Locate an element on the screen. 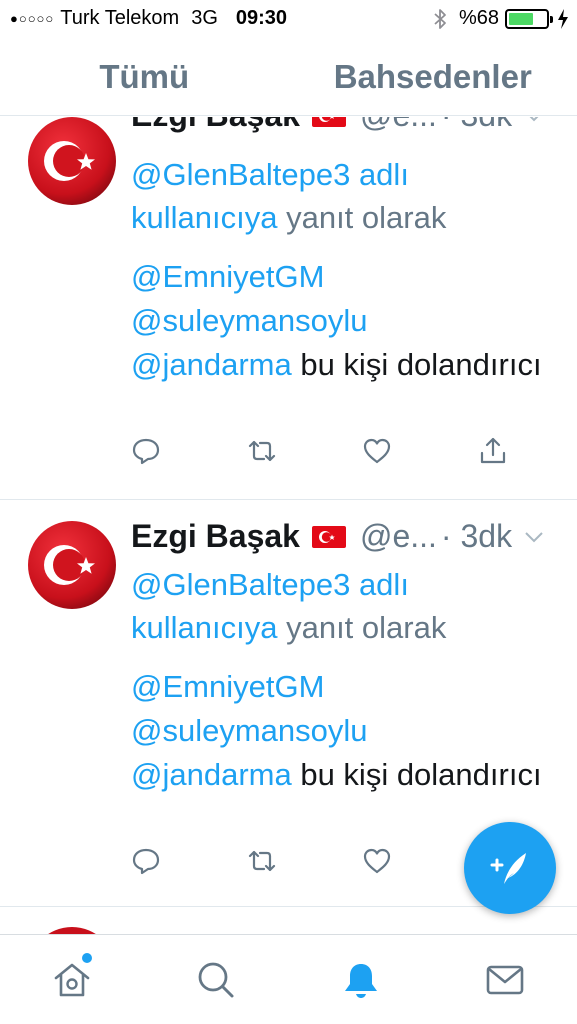 The height and width of the screenshot is (1024, 577). battery-icon is located at coordinates (529, 18).